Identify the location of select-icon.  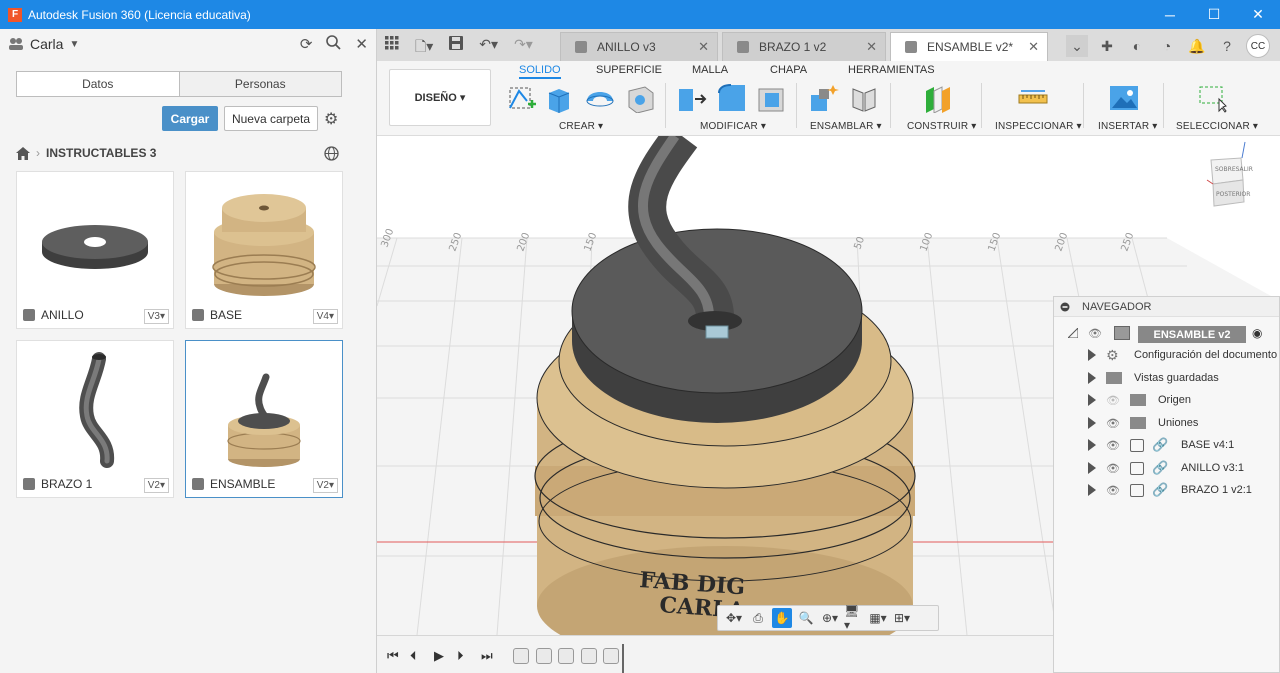
(1212, 98).